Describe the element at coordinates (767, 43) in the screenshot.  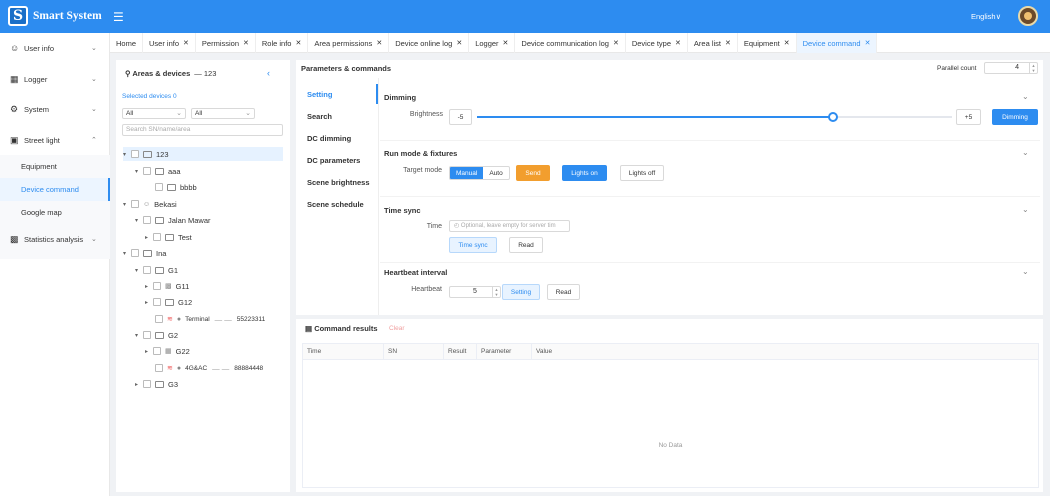
I see `tab-equipment: Equipment ✕` at that location.